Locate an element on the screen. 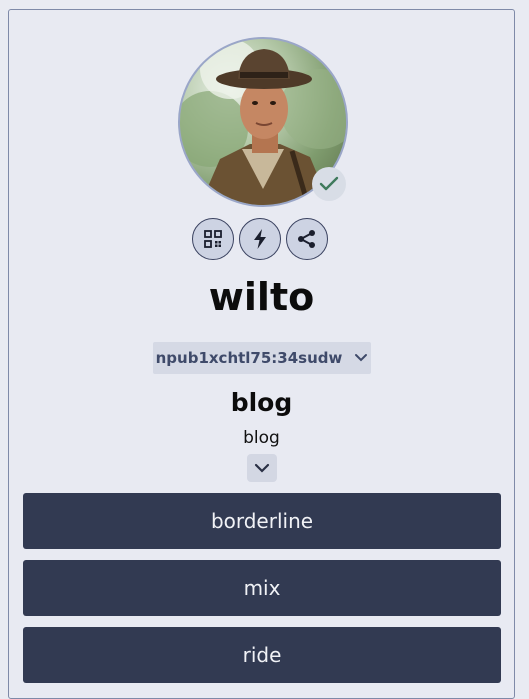  link-button-ride: ride is located at coordinates (262, 655).